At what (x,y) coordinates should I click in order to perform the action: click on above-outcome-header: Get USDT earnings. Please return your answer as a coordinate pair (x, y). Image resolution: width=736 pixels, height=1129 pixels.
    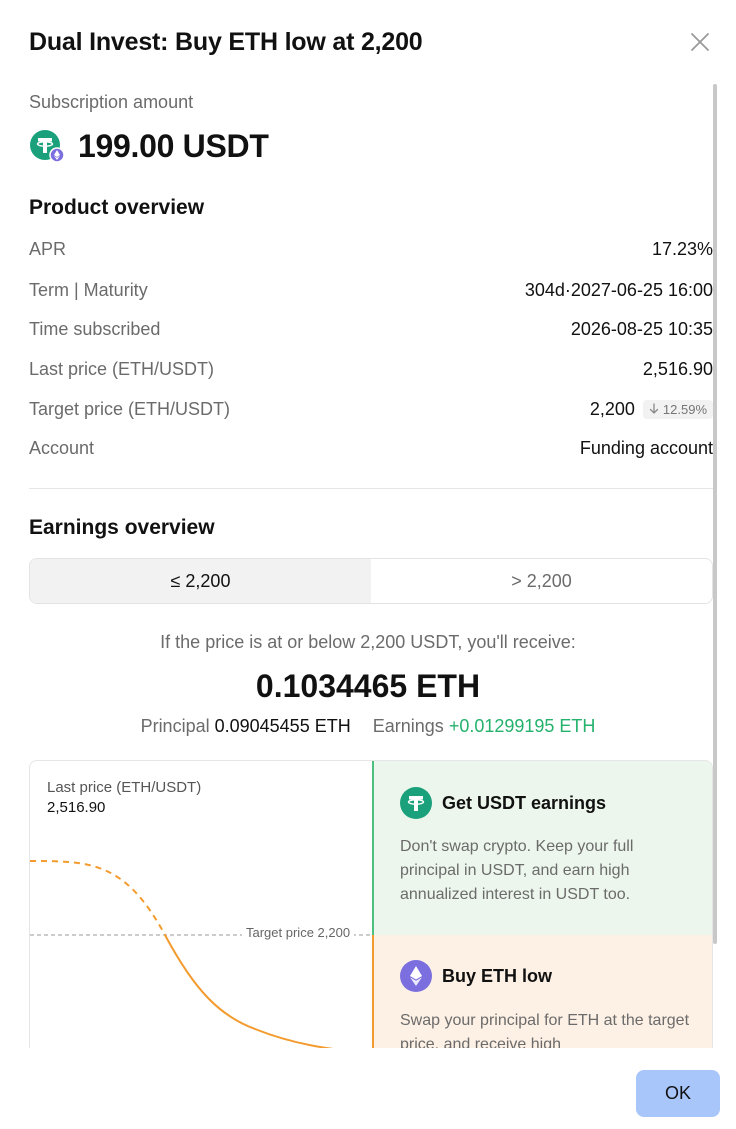
    Looking at the image, I should click on (503, 803).